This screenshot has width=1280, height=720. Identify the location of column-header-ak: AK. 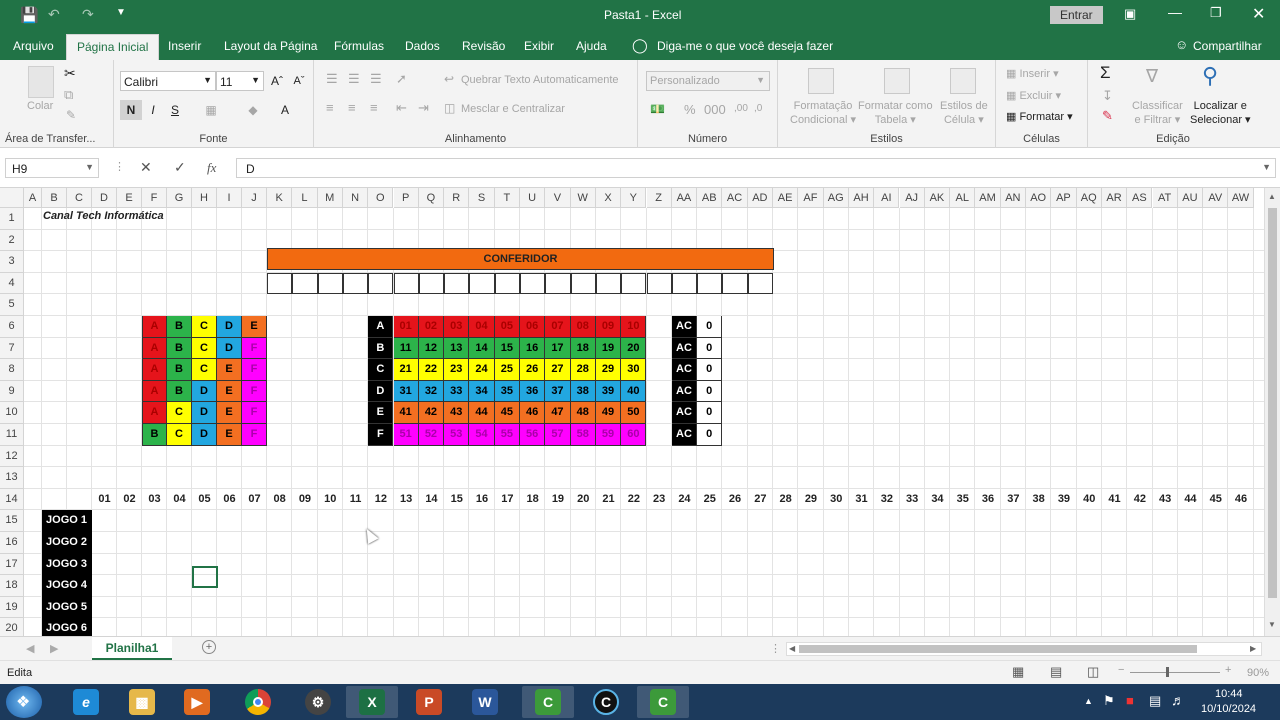
(937, 198).